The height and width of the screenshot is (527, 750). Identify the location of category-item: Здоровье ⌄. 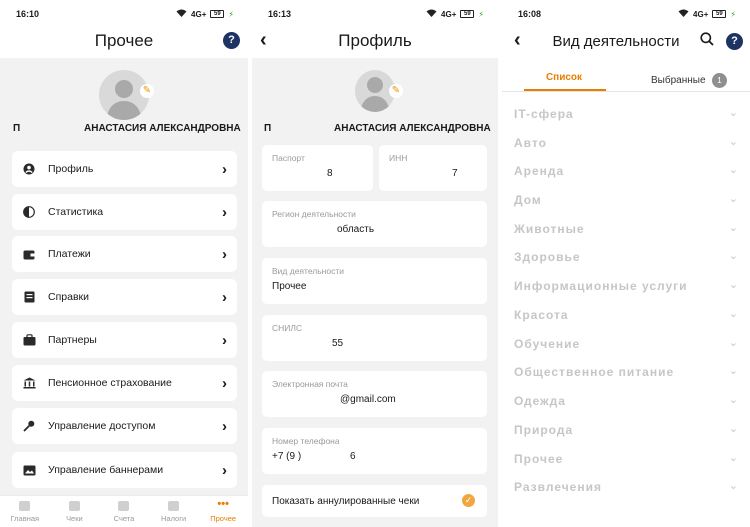
(627, 258).